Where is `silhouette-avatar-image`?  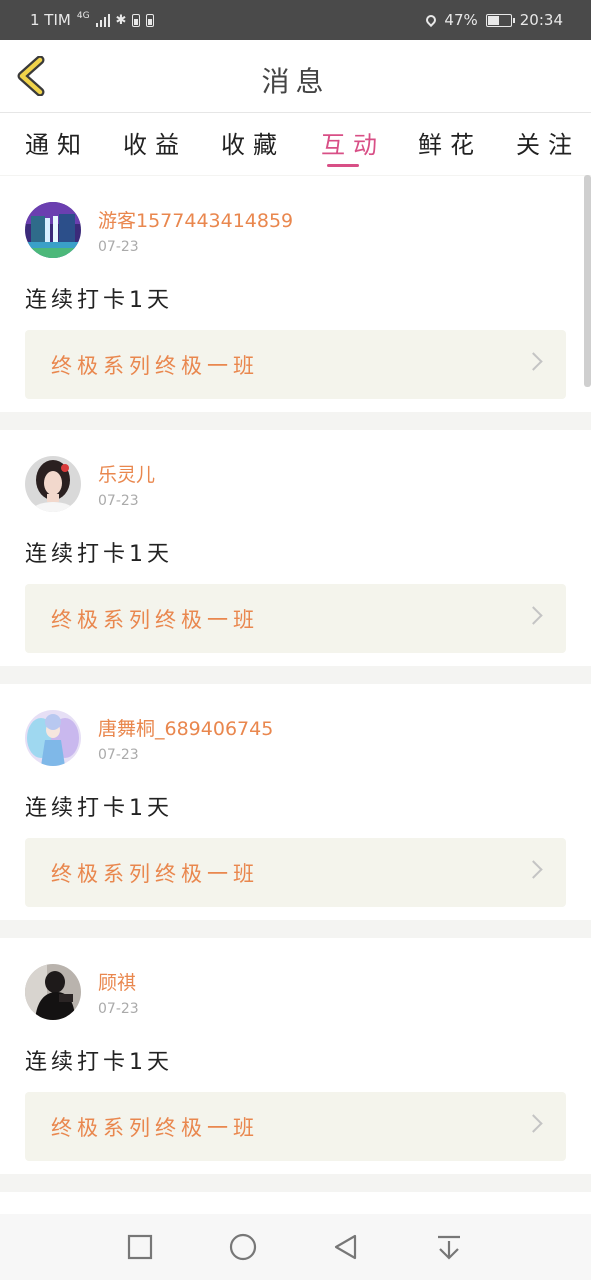
silhouette-avatar-image is located at coordinates (53, 992).